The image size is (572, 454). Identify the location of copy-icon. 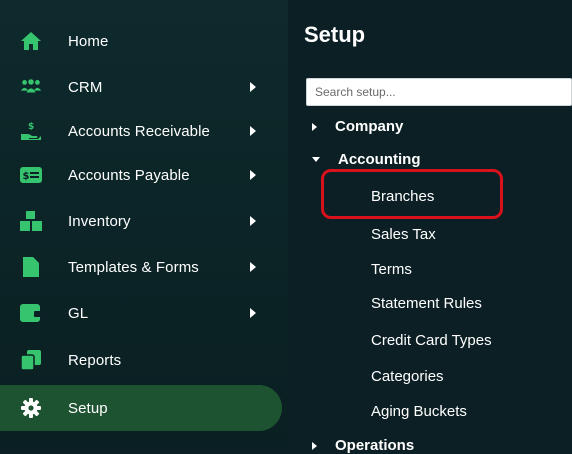
(31, 360).